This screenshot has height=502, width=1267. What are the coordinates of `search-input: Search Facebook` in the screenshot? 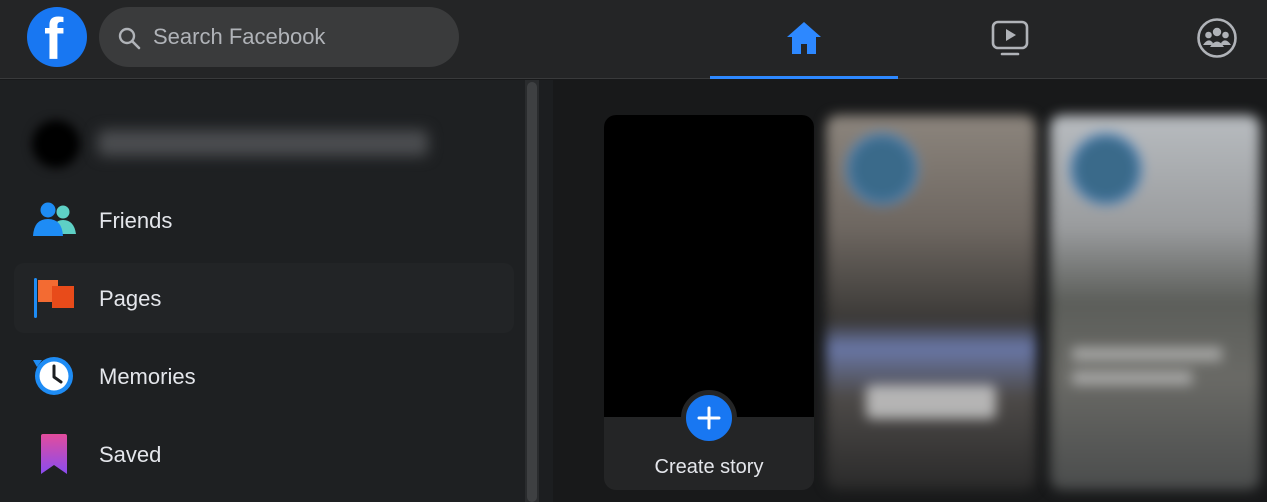 It's located at (239, 37).